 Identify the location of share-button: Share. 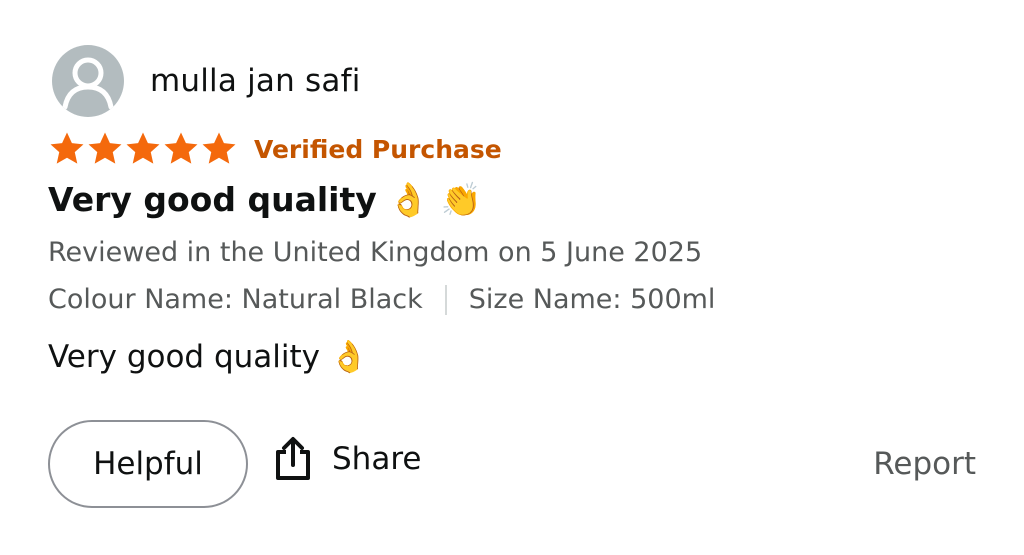
(346, 459).